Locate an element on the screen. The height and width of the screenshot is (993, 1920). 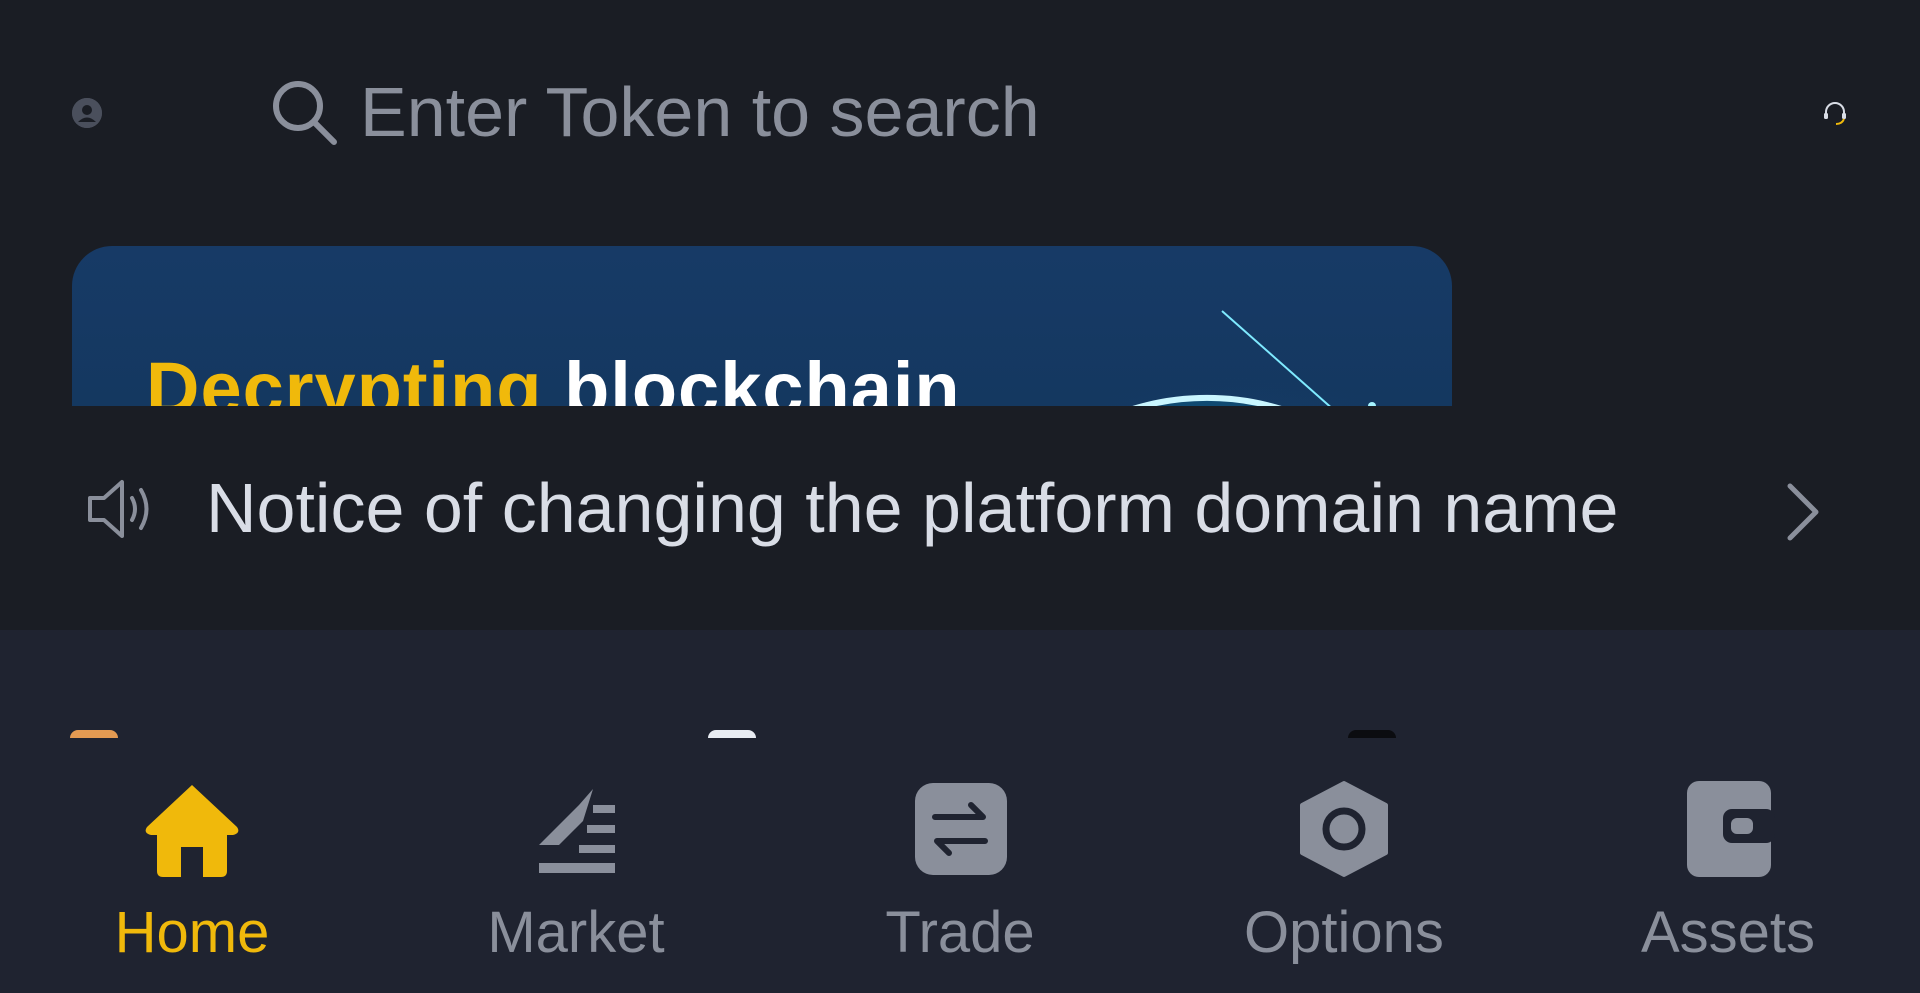
user-avatar-icon is located at coordinates (87, 113).